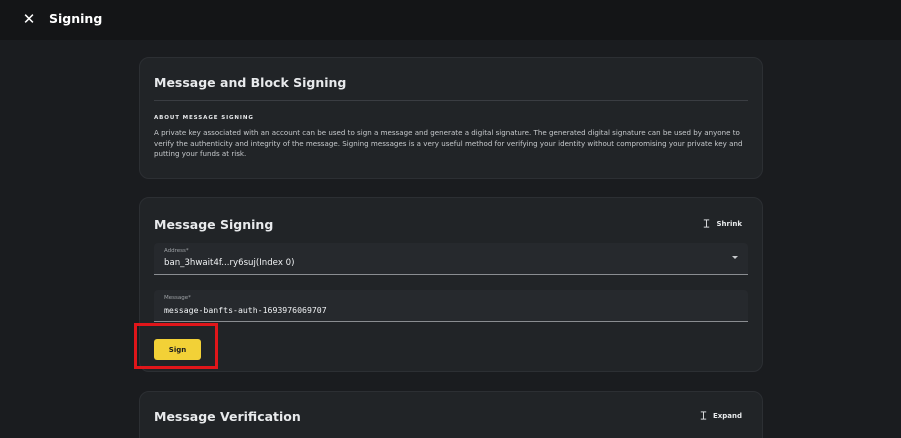 This screenshot has width=901, height=438. What do you see at coordinates (29, 19) in the screenshot?
I see `close-icon: ✕` at bounding box center [29, 19].